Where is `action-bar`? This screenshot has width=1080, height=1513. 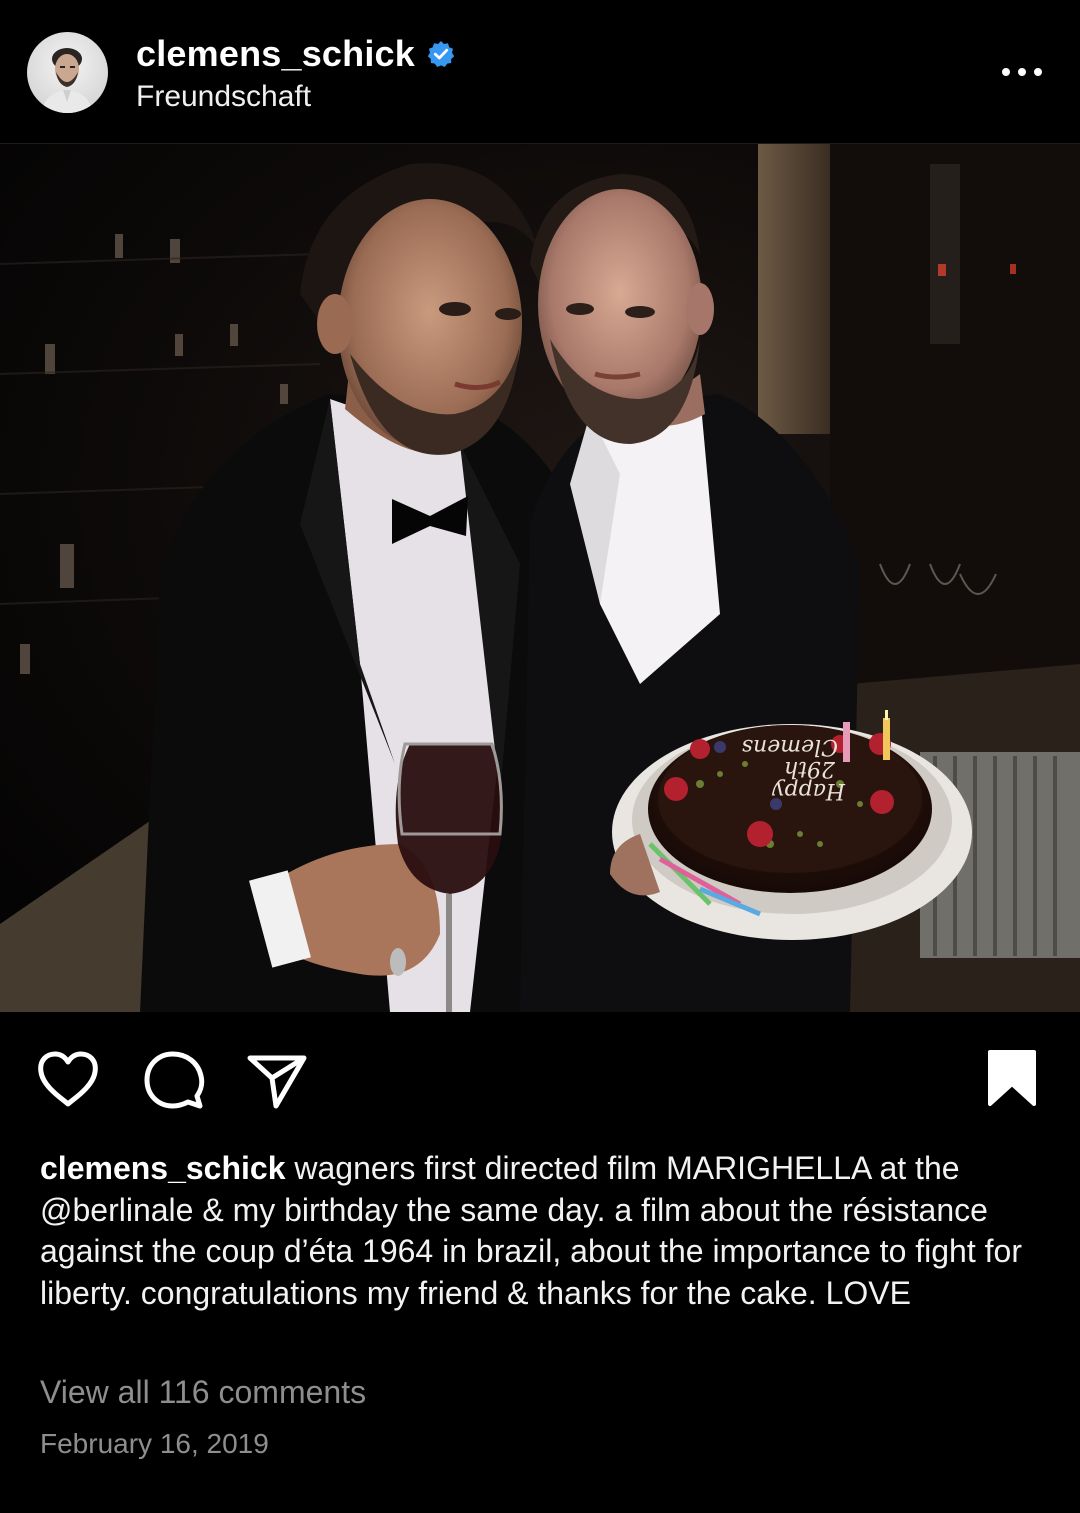
action-bar is located at coordinates (540, 1072).